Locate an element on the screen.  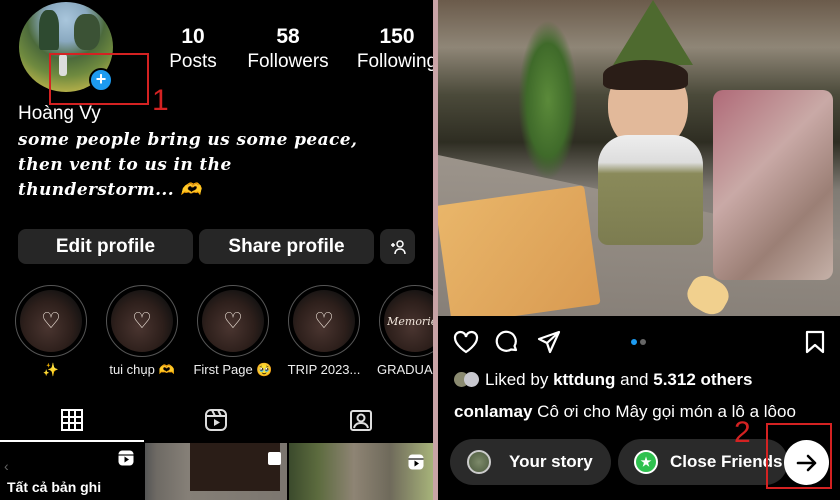
comment-icon is located at coordinates (507, 342).